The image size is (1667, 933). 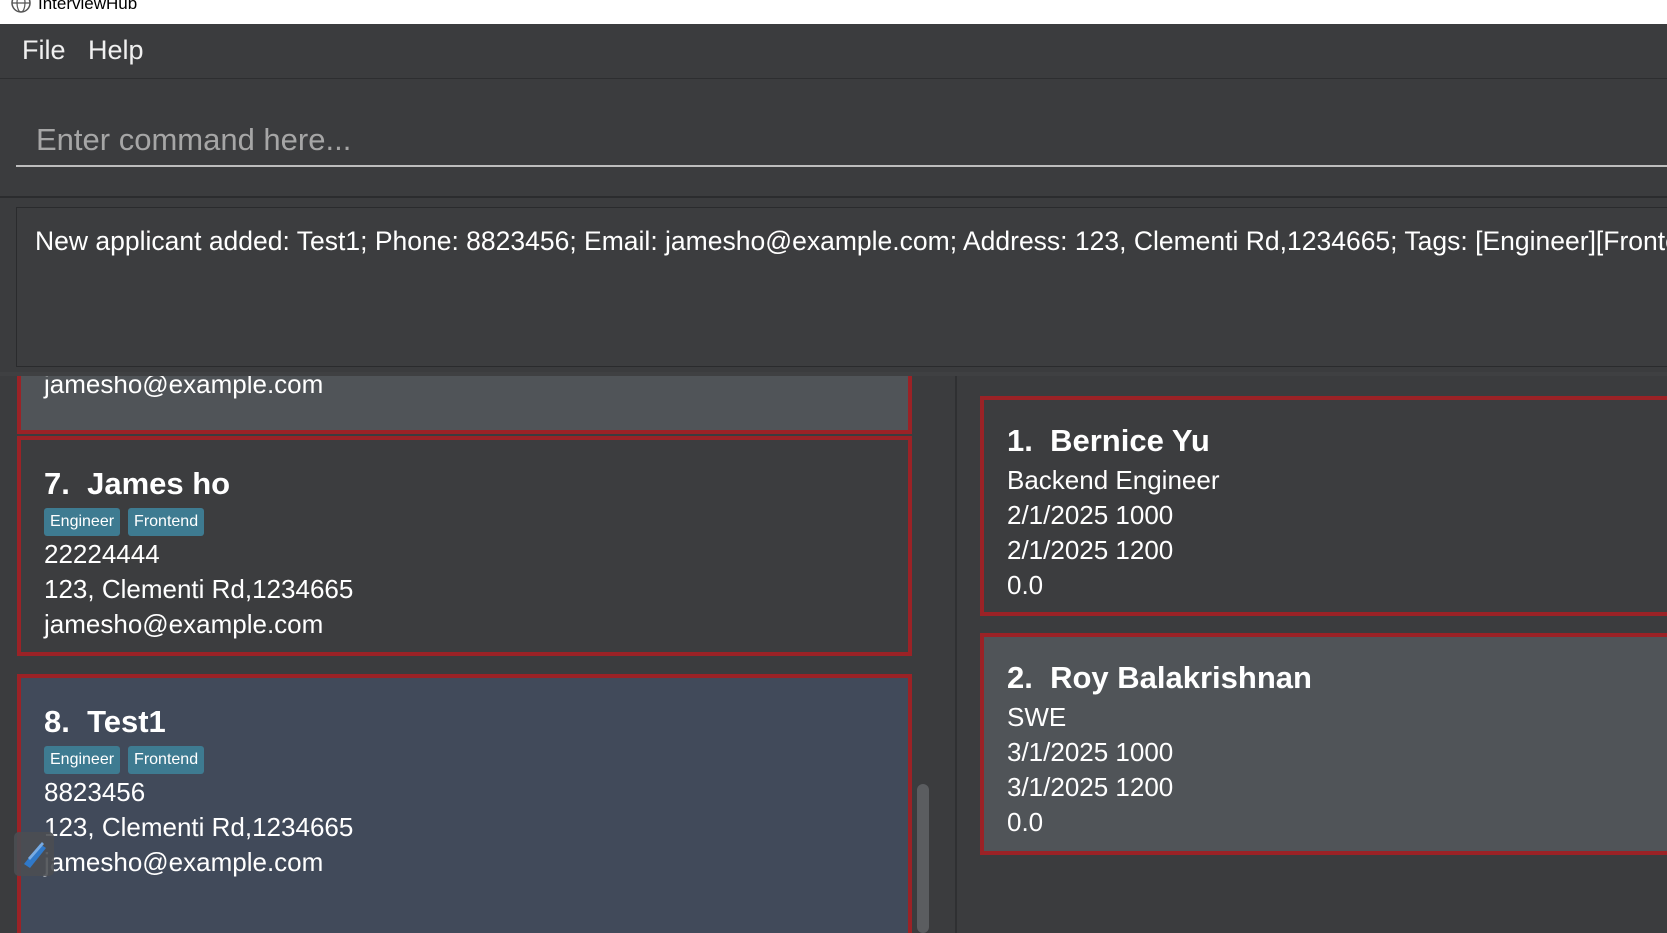 I want to click on menu-file: File, so click(x=44, y=50).